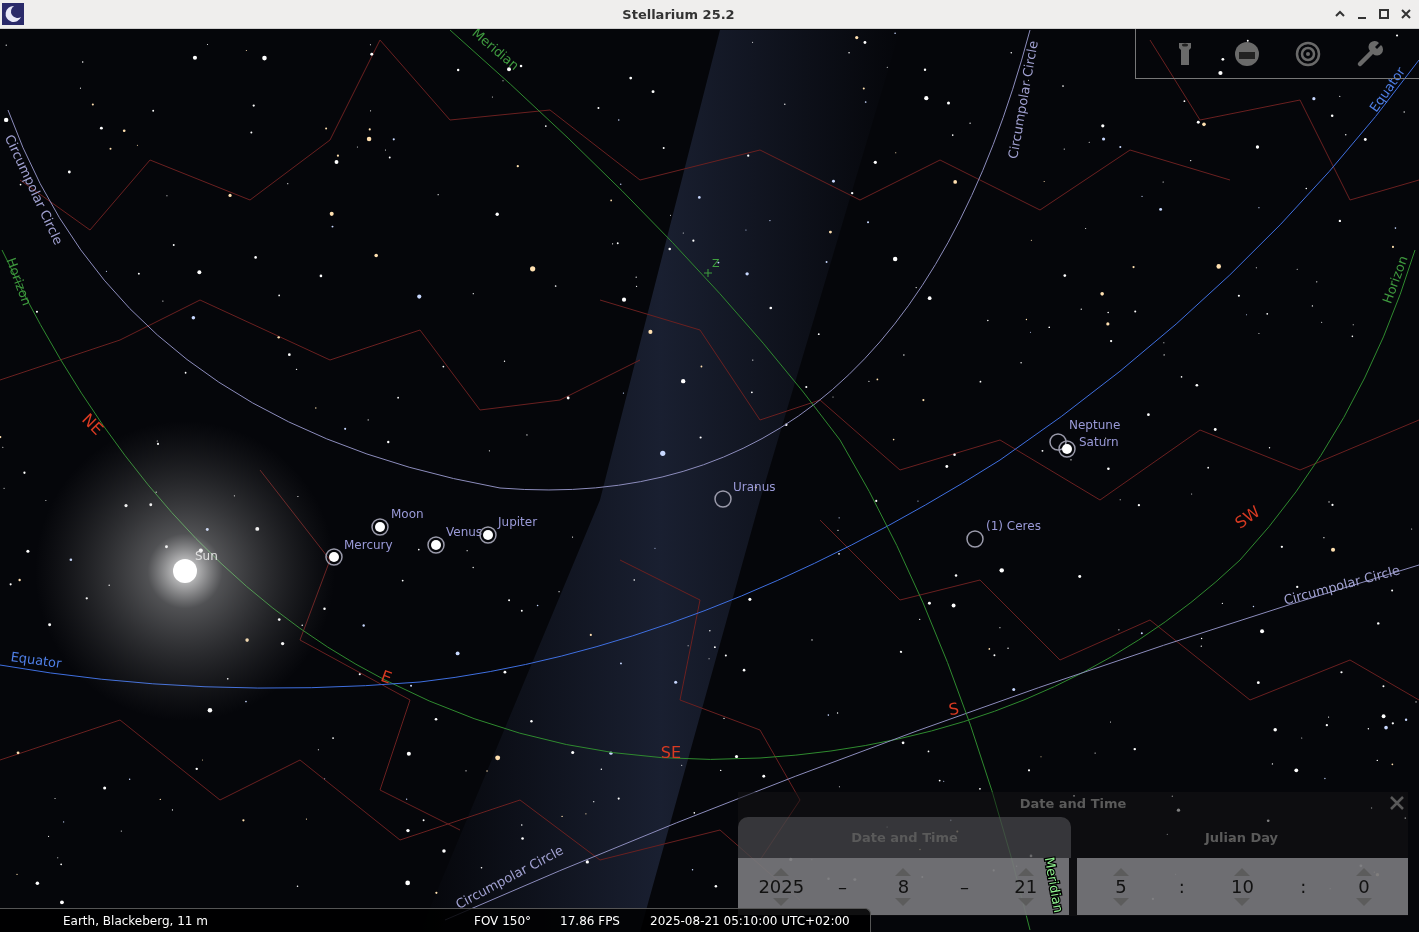 The height and width of the screenshot is (932, 1419). Describe the element at coordinates (1364, 886) in the screenshot. I see `spin-value: 0` at that location.